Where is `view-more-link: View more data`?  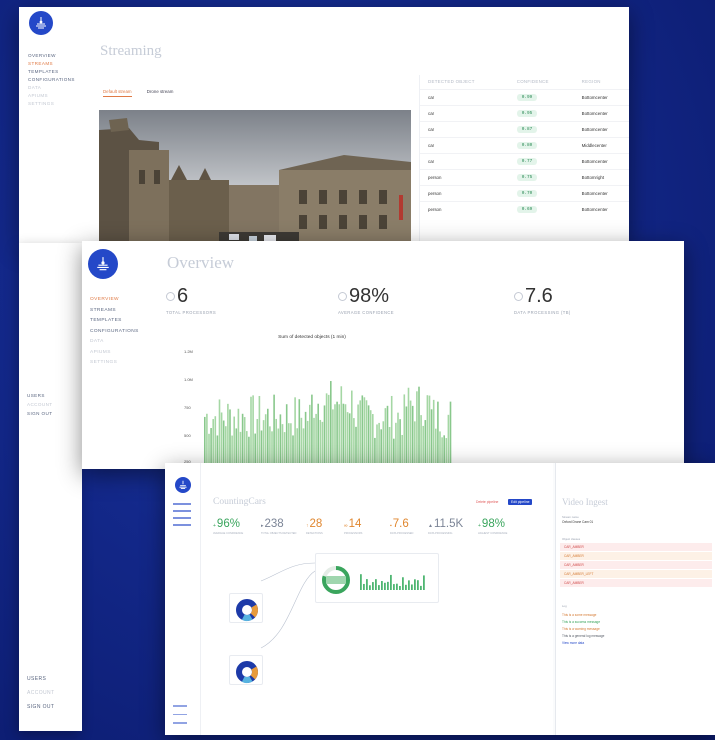
view-more-link: View more data is located at coordinates (637, 642).